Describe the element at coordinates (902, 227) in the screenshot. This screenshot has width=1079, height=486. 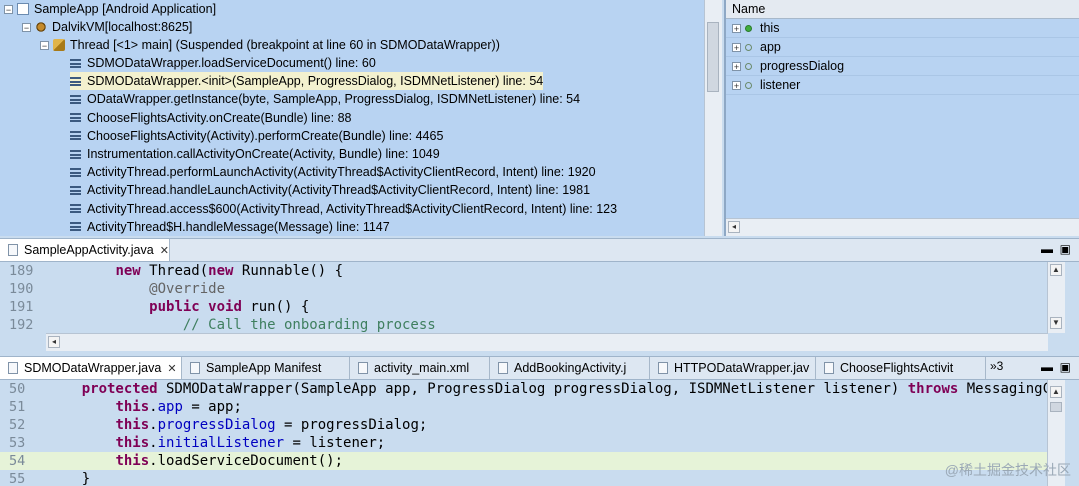
I see `variables-horizontal-scrollbar: ◂` at that location.